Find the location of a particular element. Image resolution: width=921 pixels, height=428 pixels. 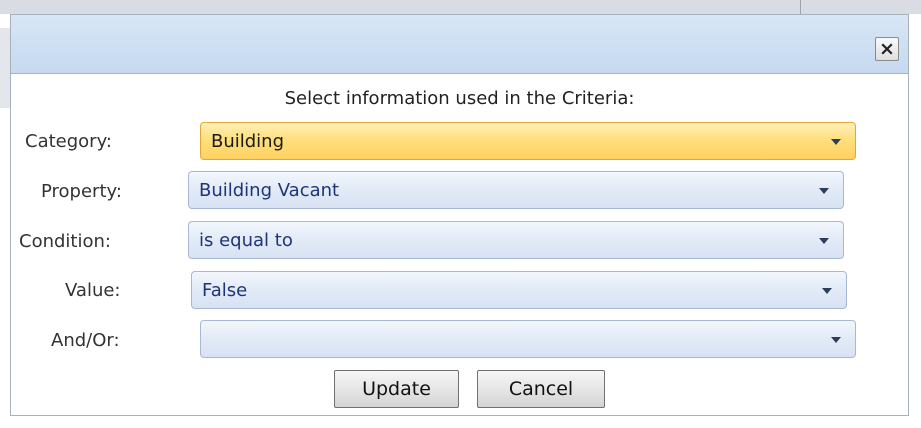

category-label: Category: is located at coordinates (68, 141).